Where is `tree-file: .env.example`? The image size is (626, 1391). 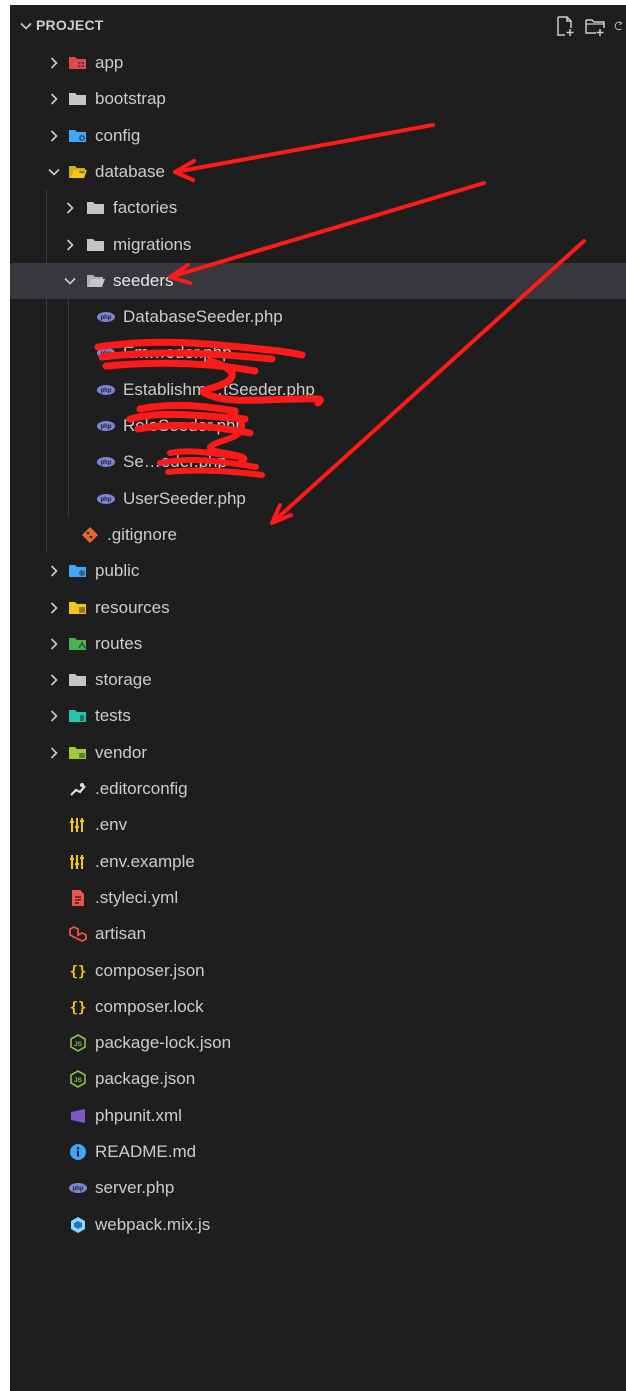
tree-file: .env.example is located at coordinates (318, 862).